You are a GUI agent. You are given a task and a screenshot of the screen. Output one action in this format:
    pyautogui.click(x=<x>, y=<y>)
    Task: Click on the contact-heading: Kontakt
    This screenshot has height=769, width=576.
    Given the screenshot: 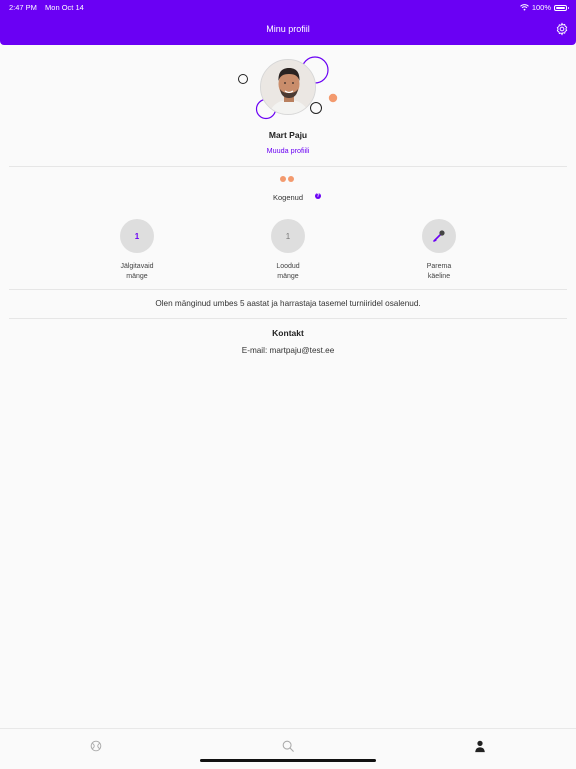 What is the action you would take?
    pyautogui.click(x=288, y=333)
    